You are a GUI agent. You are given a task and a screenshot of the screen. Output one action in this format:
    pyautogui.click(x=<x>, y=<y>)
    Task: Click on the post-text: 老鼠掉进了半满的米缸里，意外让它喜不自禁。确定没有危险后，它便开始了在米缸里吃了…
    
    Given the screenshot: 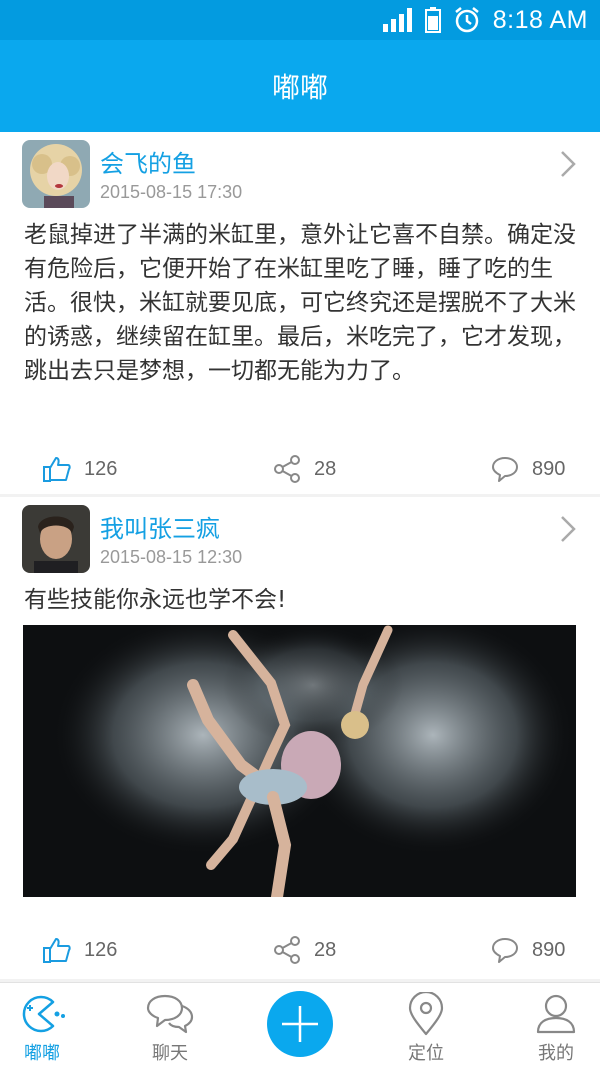 What is the action you would take?
    pyautogui.click(x=300, y=303)
    